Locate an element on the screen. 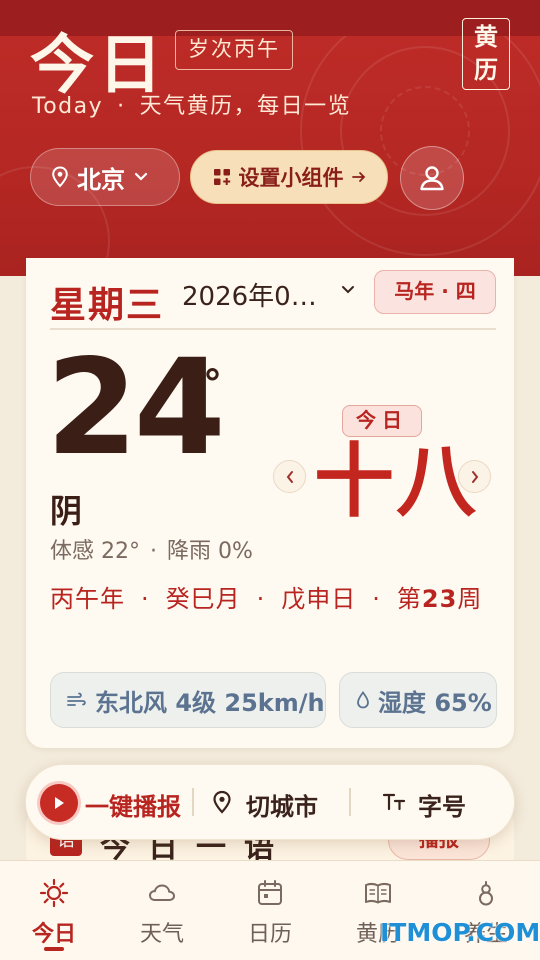  lunar-day: 十八 is located at coordinates (396, 481).